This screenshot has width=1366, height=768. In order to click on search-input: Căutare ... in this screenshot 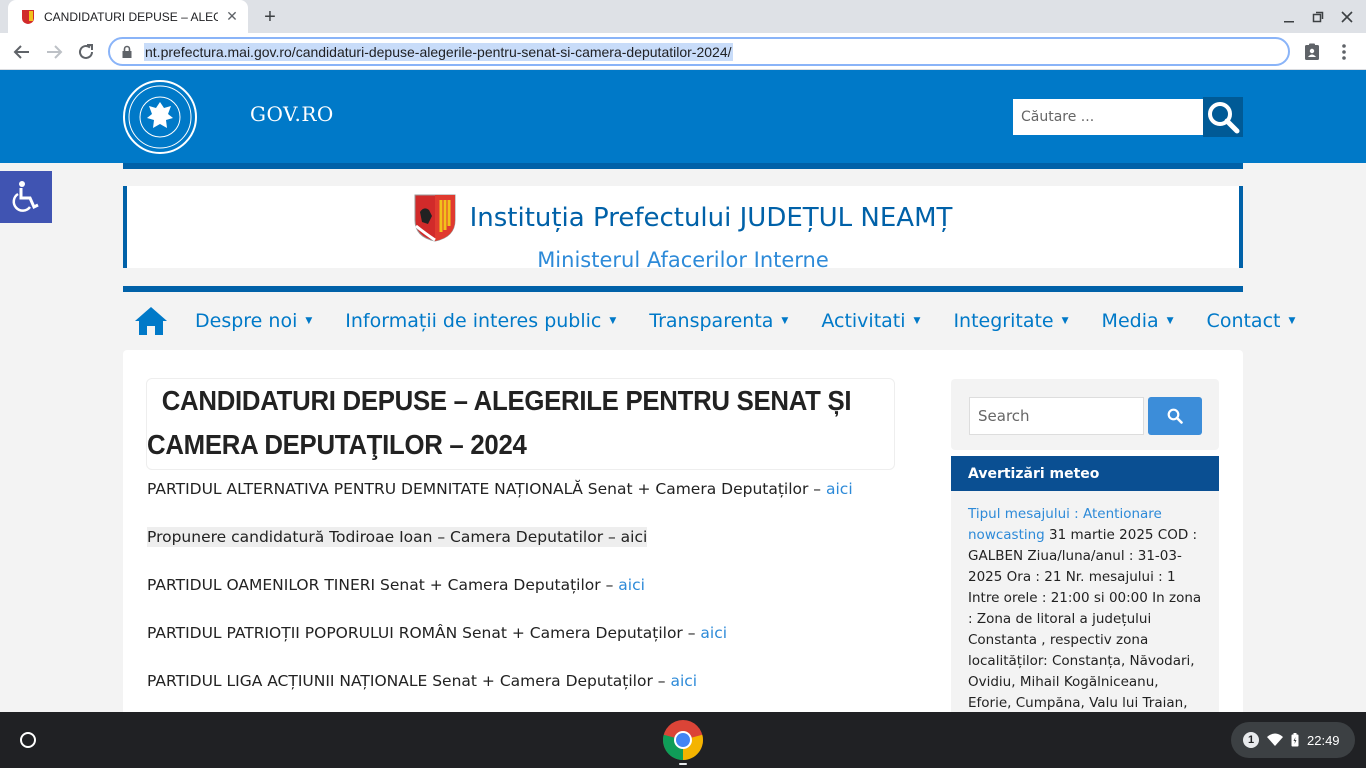, I will do `click(1108, 117)`.